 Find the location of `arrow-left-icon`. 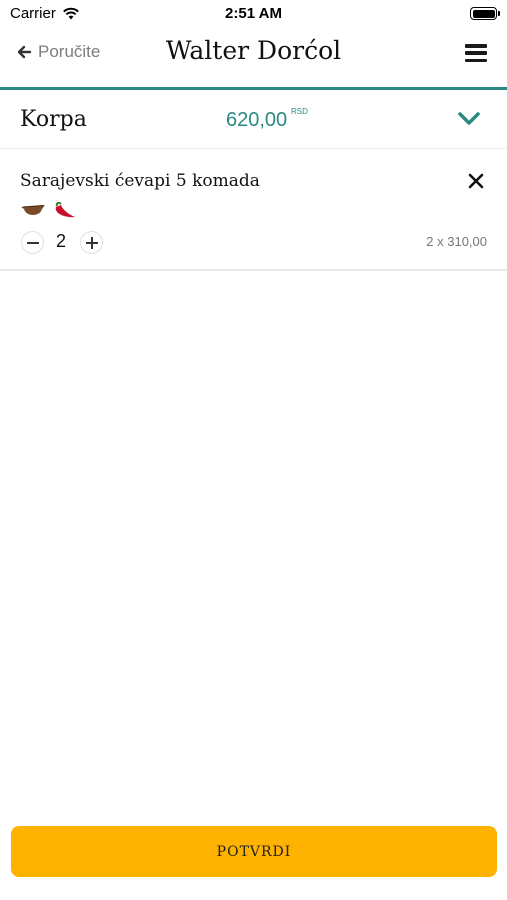

arrow-left-icon is located at coordinates (24, 52).